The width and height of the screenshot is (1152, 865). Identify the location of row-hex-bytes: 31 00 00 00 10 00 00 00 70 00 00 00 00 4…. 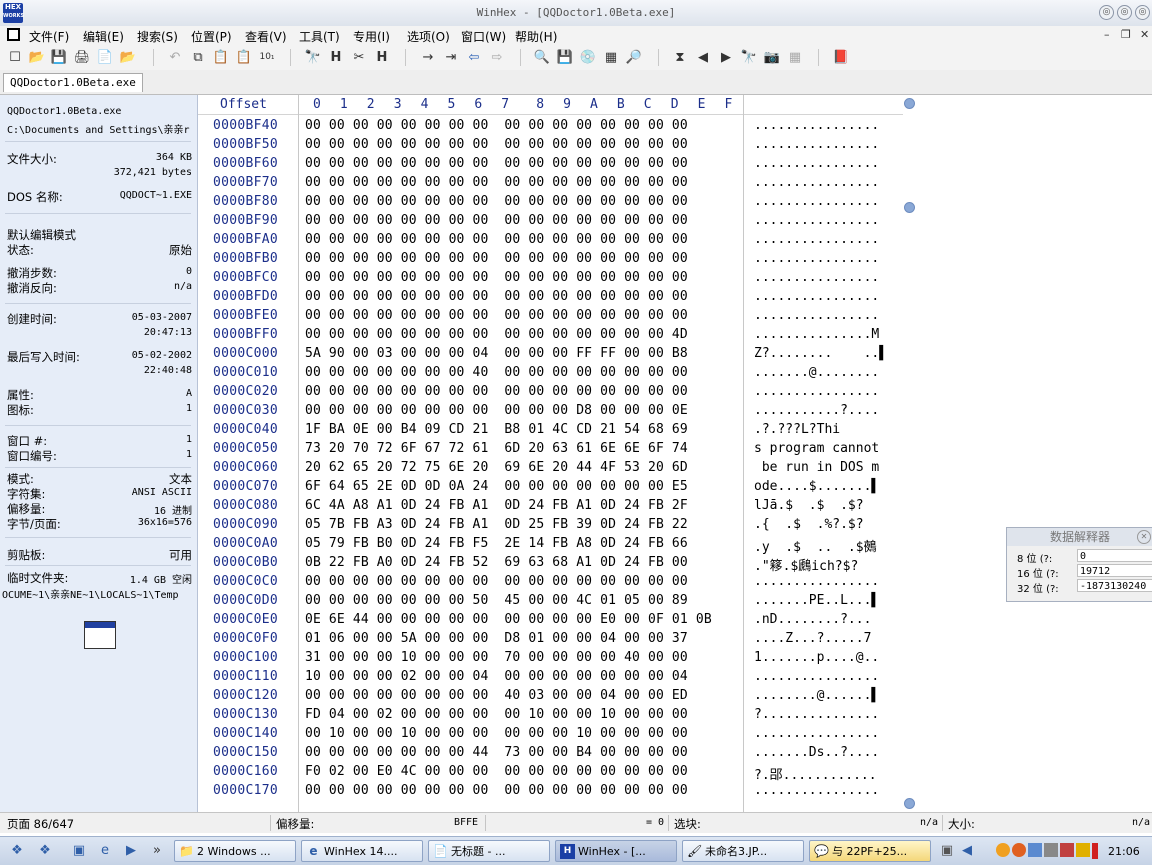
(496, 657).